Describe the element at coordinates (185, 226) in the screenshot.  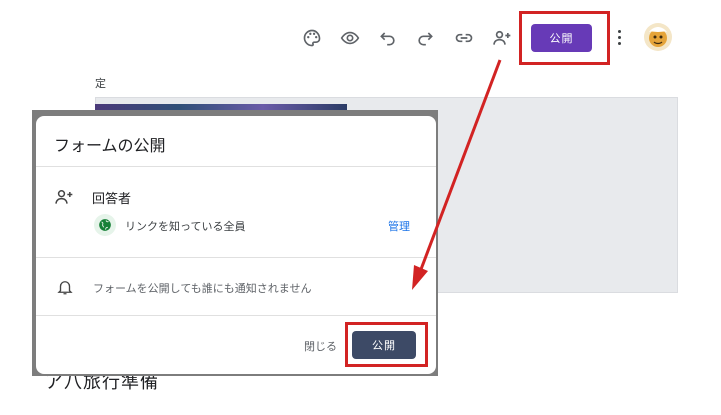
I see `access-setting-text: リンクを知っている全員` at that location.